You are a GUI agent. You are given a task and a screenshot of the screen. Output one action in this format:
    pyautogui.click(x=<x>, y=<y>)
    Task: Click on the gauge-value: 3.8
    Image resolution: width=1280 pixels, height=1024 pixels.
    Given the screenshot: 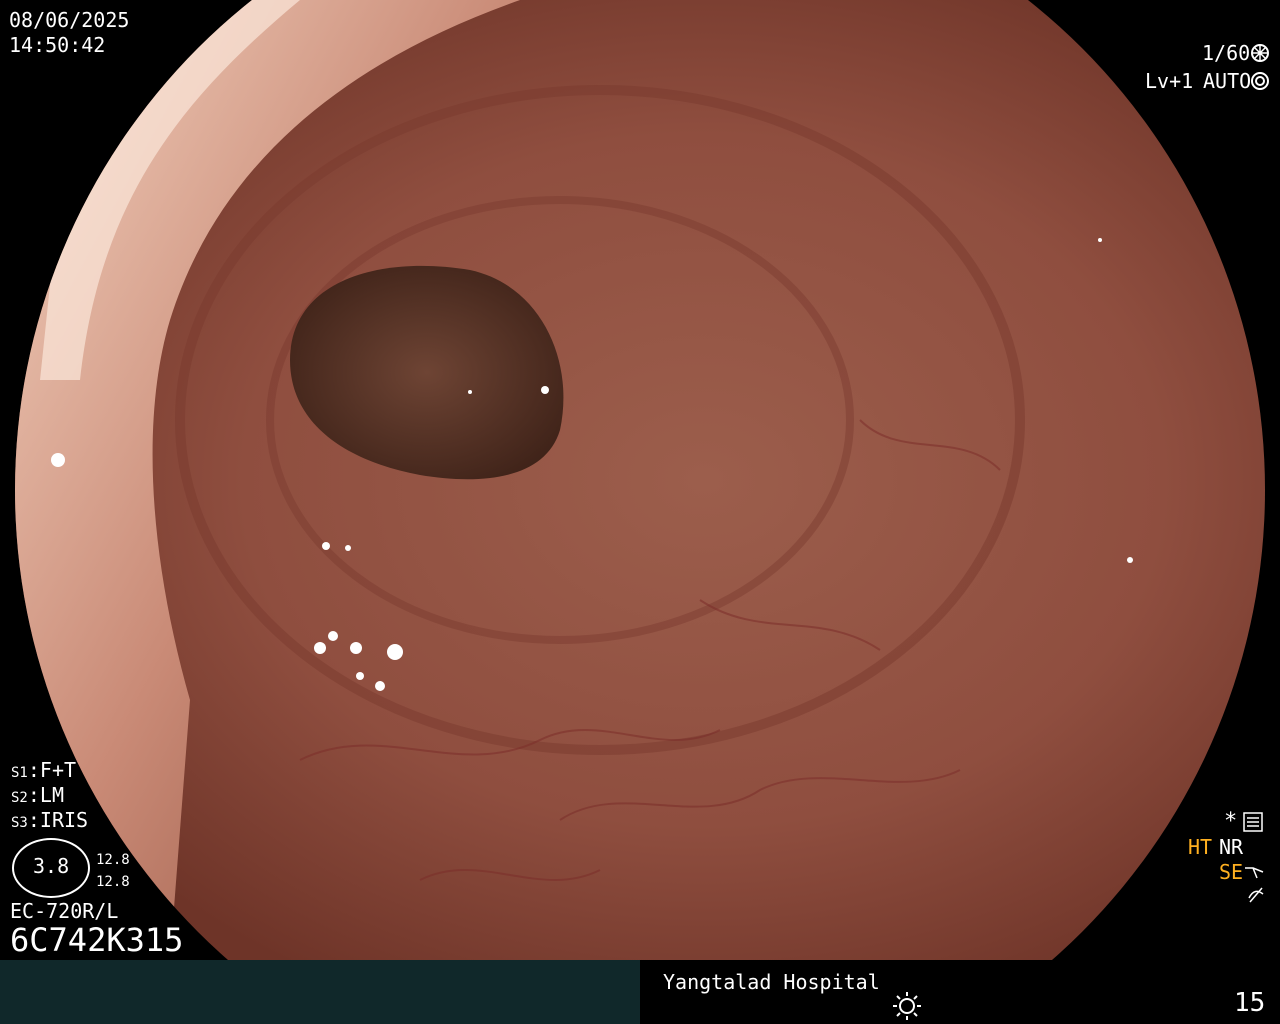 What is the action you would take?
    pyautogui.click(x=51, y=866)
    